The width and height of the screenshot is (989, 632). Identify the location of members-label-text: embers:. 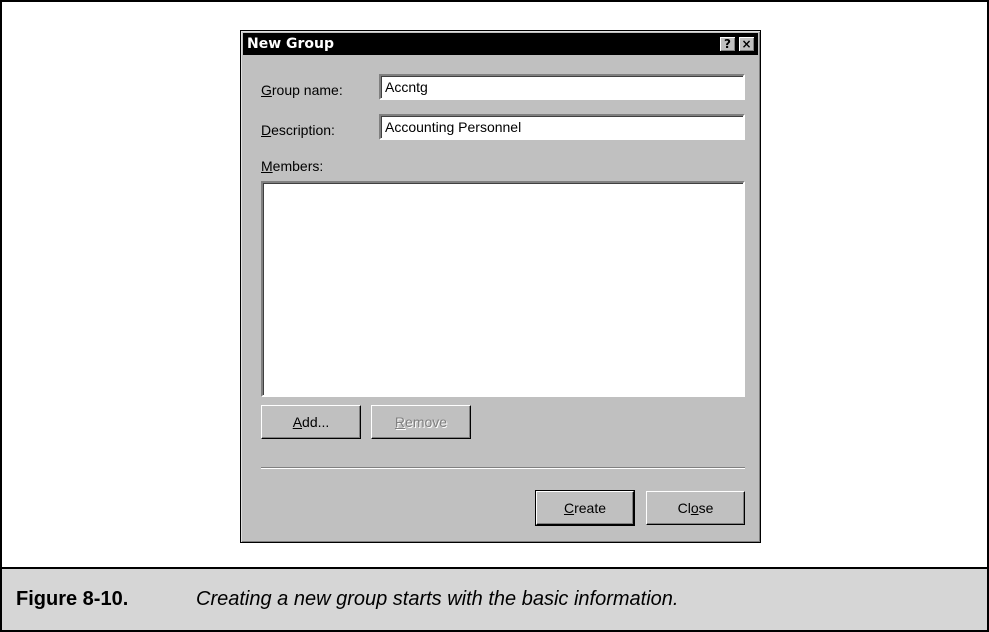
(298, 166).